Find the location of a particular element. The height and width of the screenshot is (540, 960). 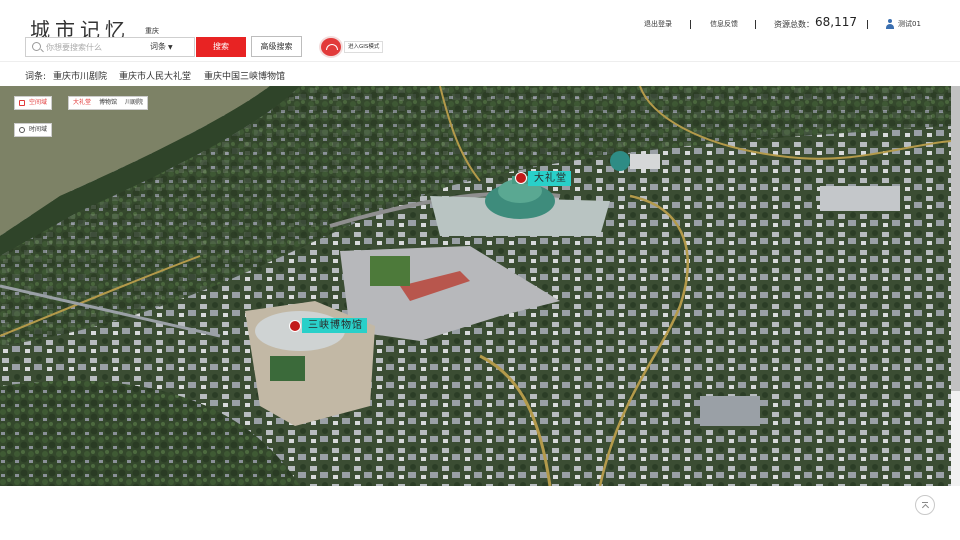

tag-museum: 博物馆 is located at coordinates (108, 103).